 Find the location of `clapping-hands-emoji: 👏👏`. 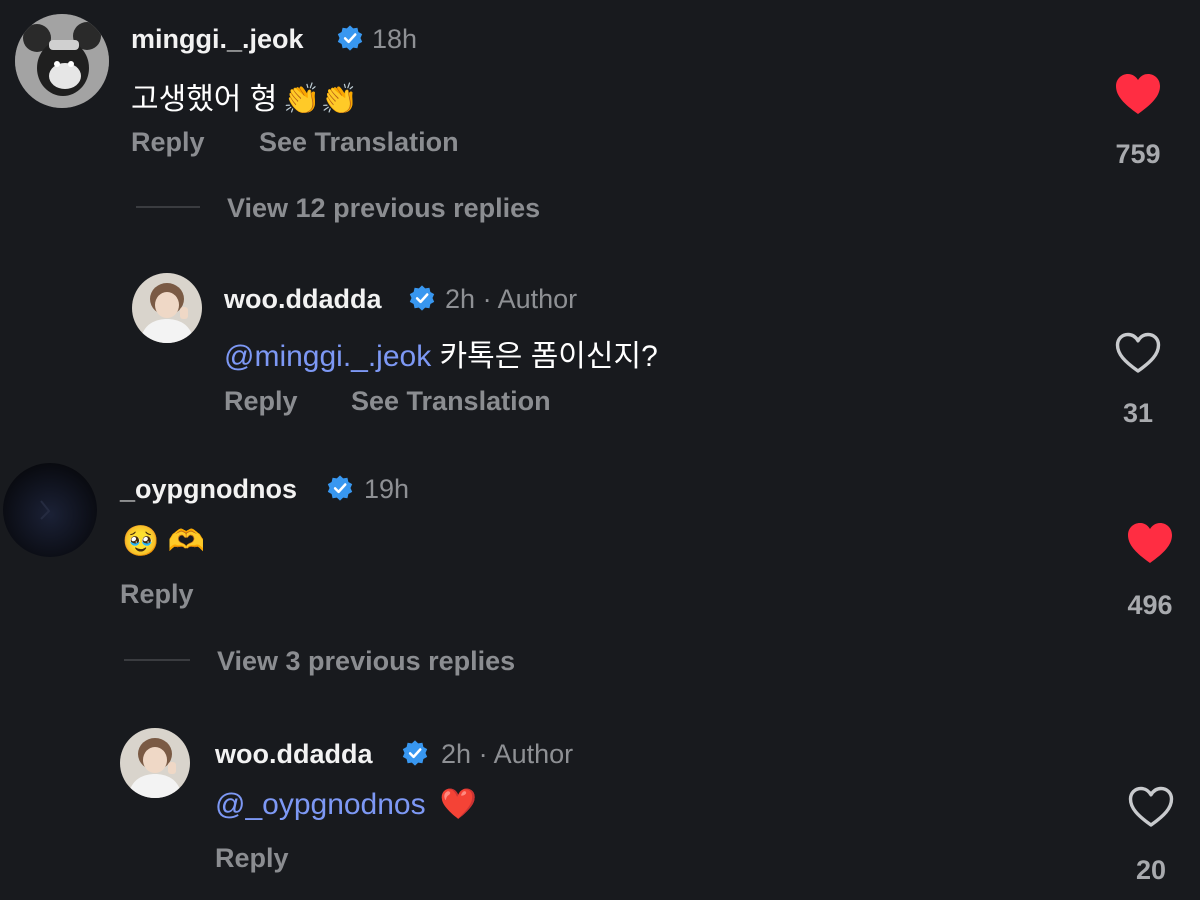

clapping-hands-emoji: 👏👏 is located at coordinates (321, 99).